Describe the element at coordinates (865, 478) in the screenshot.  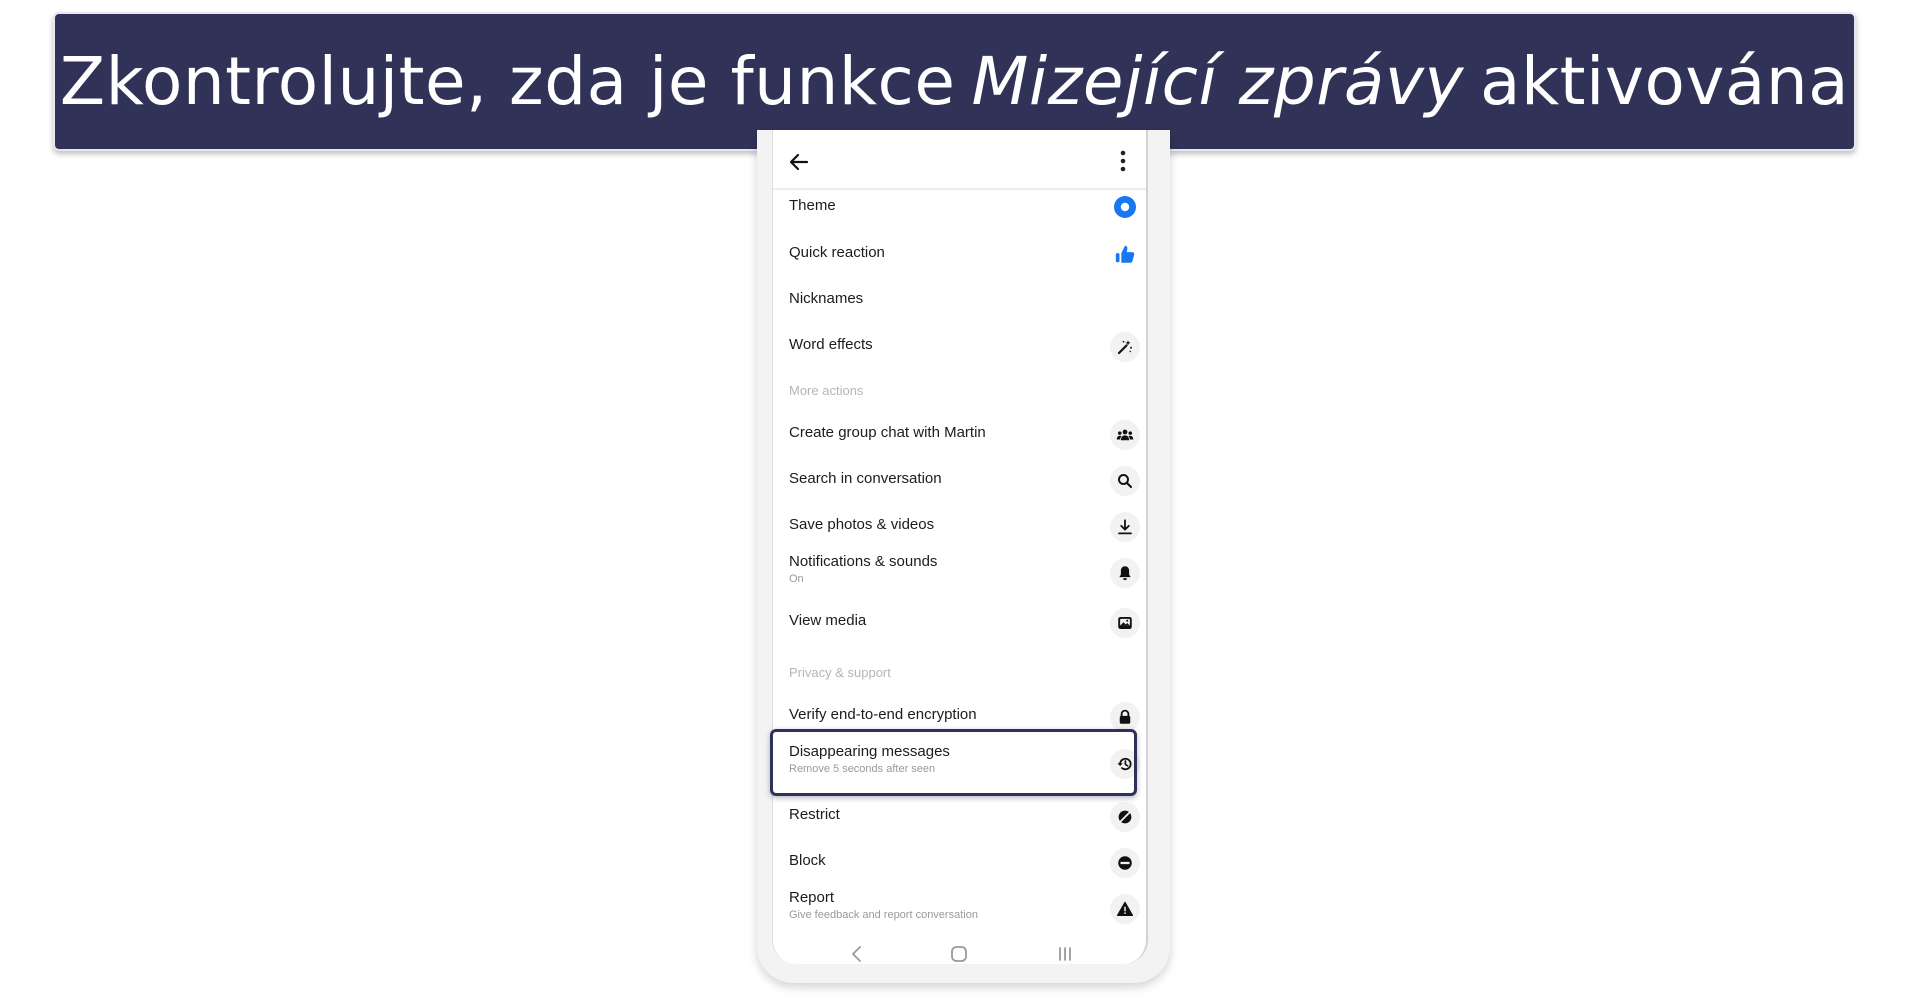
I see `menu-item-label: Search in conversation` at that location.